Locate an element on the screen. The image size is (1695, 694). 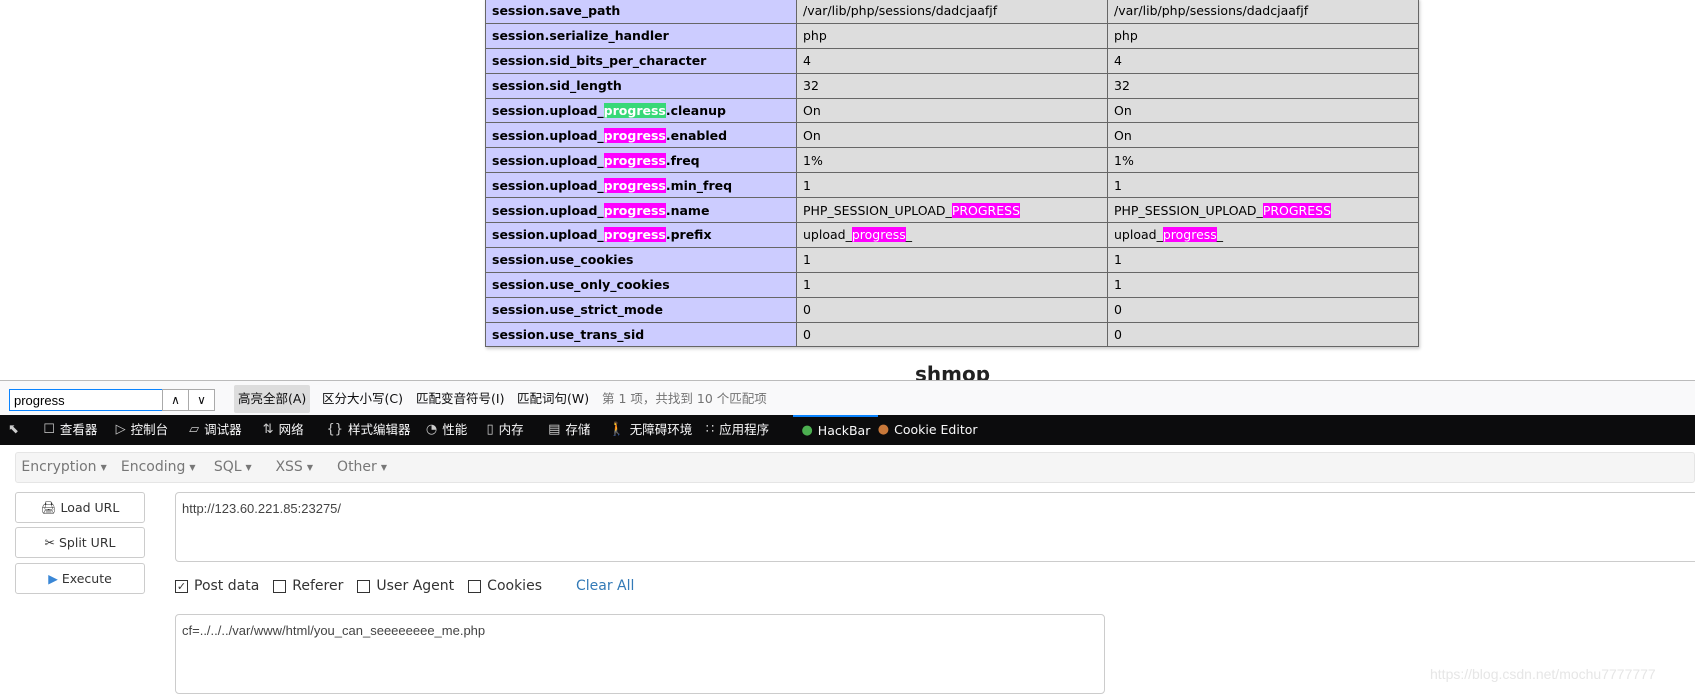
load-url-button: 🖨 Load URL is located at coordinates (80, 507).